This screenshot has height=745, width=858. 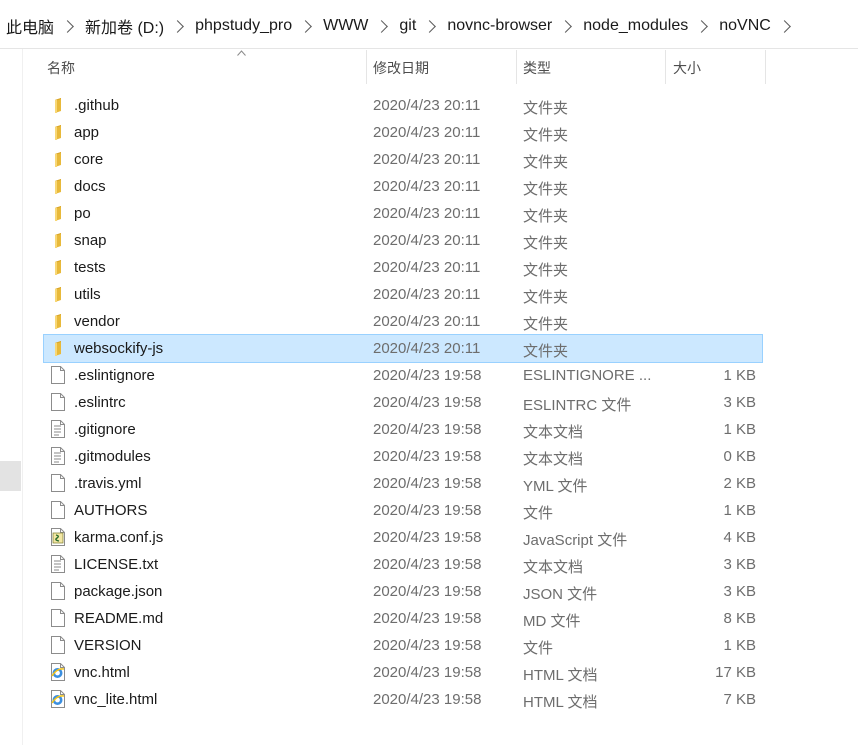 I want to click on list-item: app 2020/4/23 20:11 文件夹, so click(x=403, y=132).